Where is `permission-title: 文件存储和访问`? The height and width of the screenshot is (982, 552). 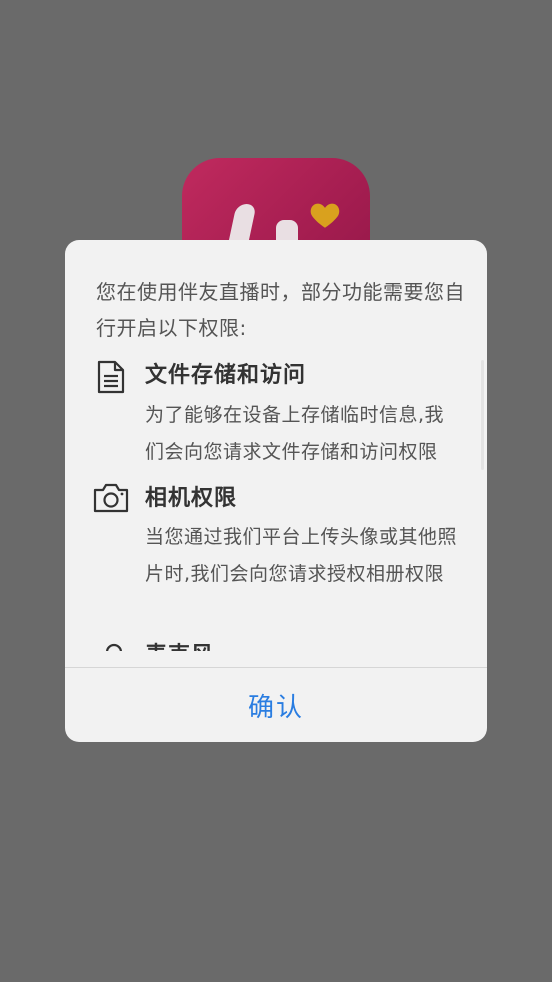
permission-title: 文件存储和访问 is located at coordinates (226, 375).